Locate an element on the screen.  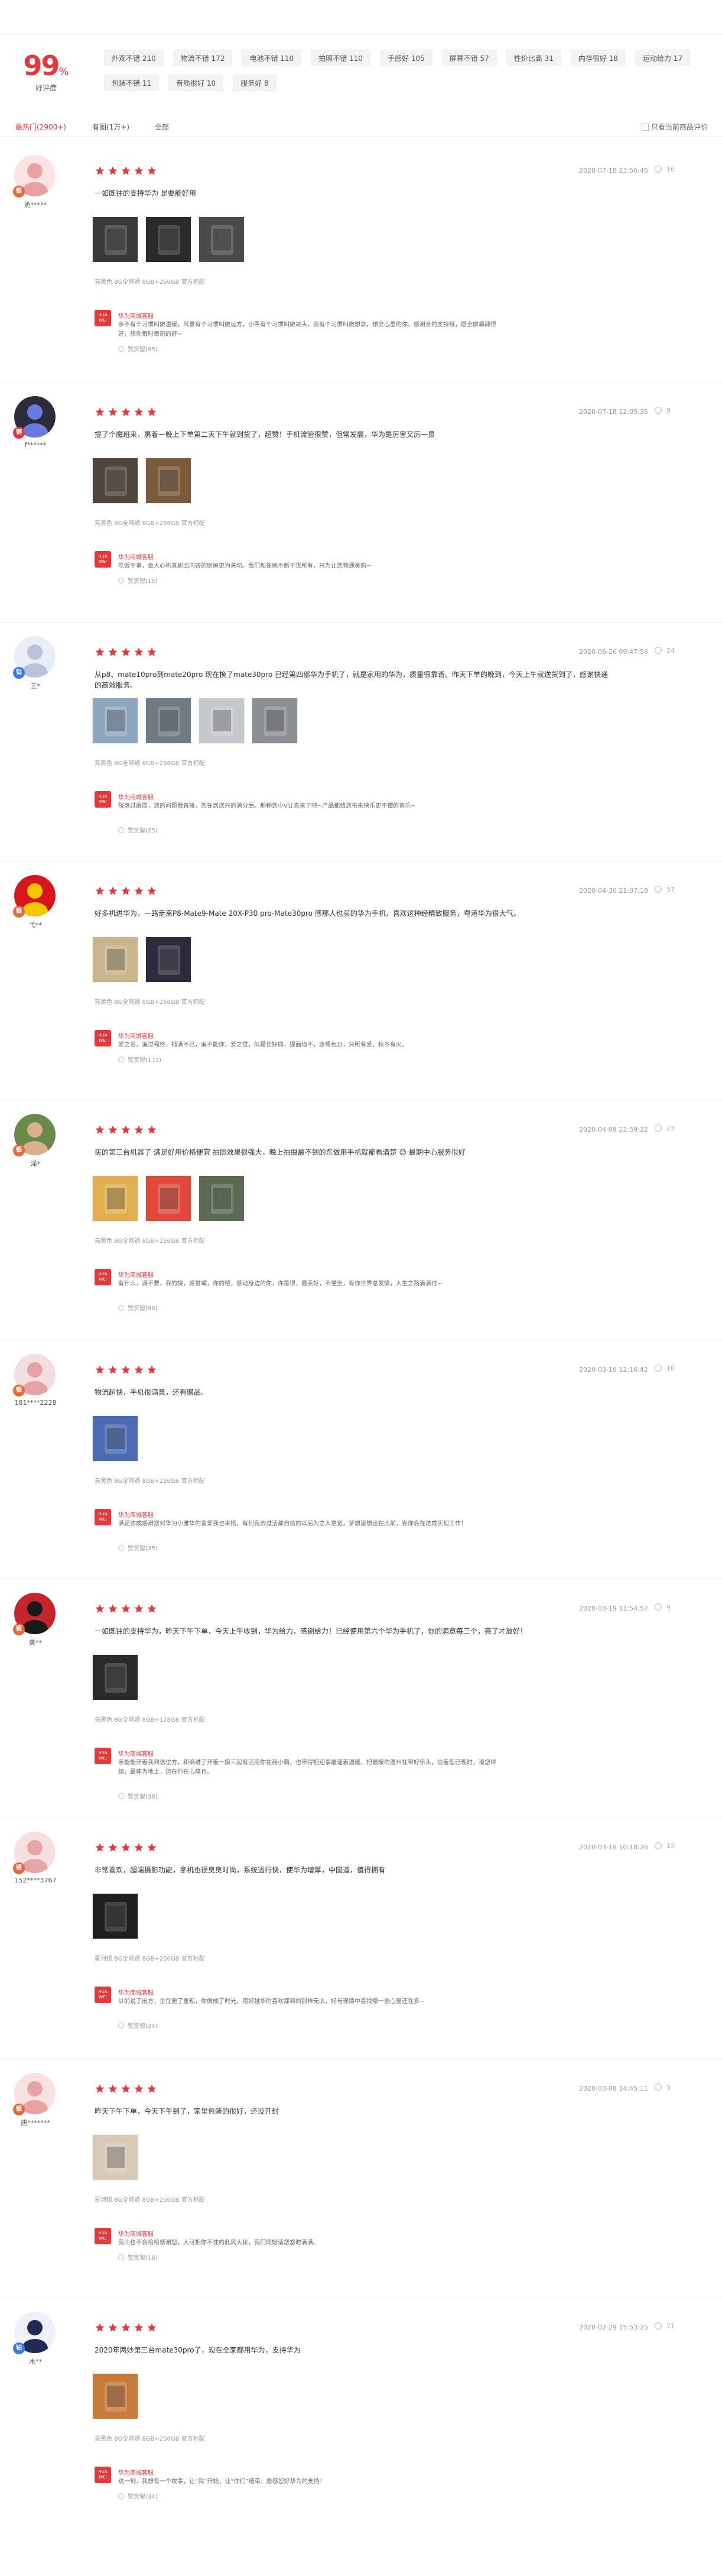
review-text: 一如既往的支持华为 是要能好用 is located at coordinates (145, 193).